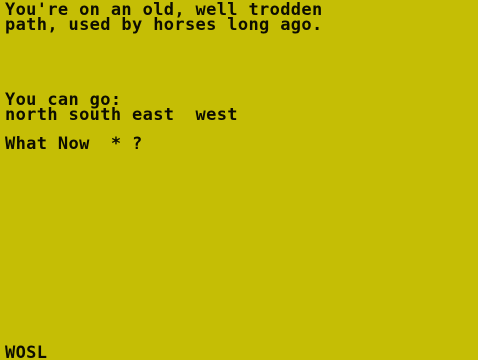 Image resolution: width=481 pixels, height=360 pixels. What do you see at coordinates (164, 25) in the screenshot?
I see `room-description-line-2: path, used by horses long ago.` at bounding box center [164, 25].